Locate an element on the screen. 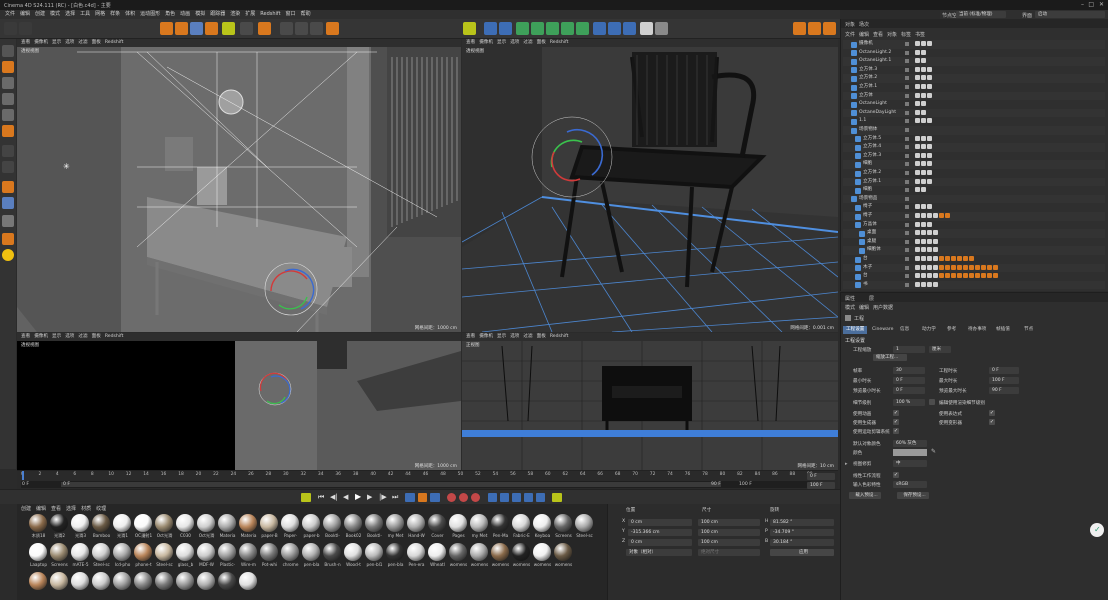  frame-field: 0 F is located at coordinates (821, 476).